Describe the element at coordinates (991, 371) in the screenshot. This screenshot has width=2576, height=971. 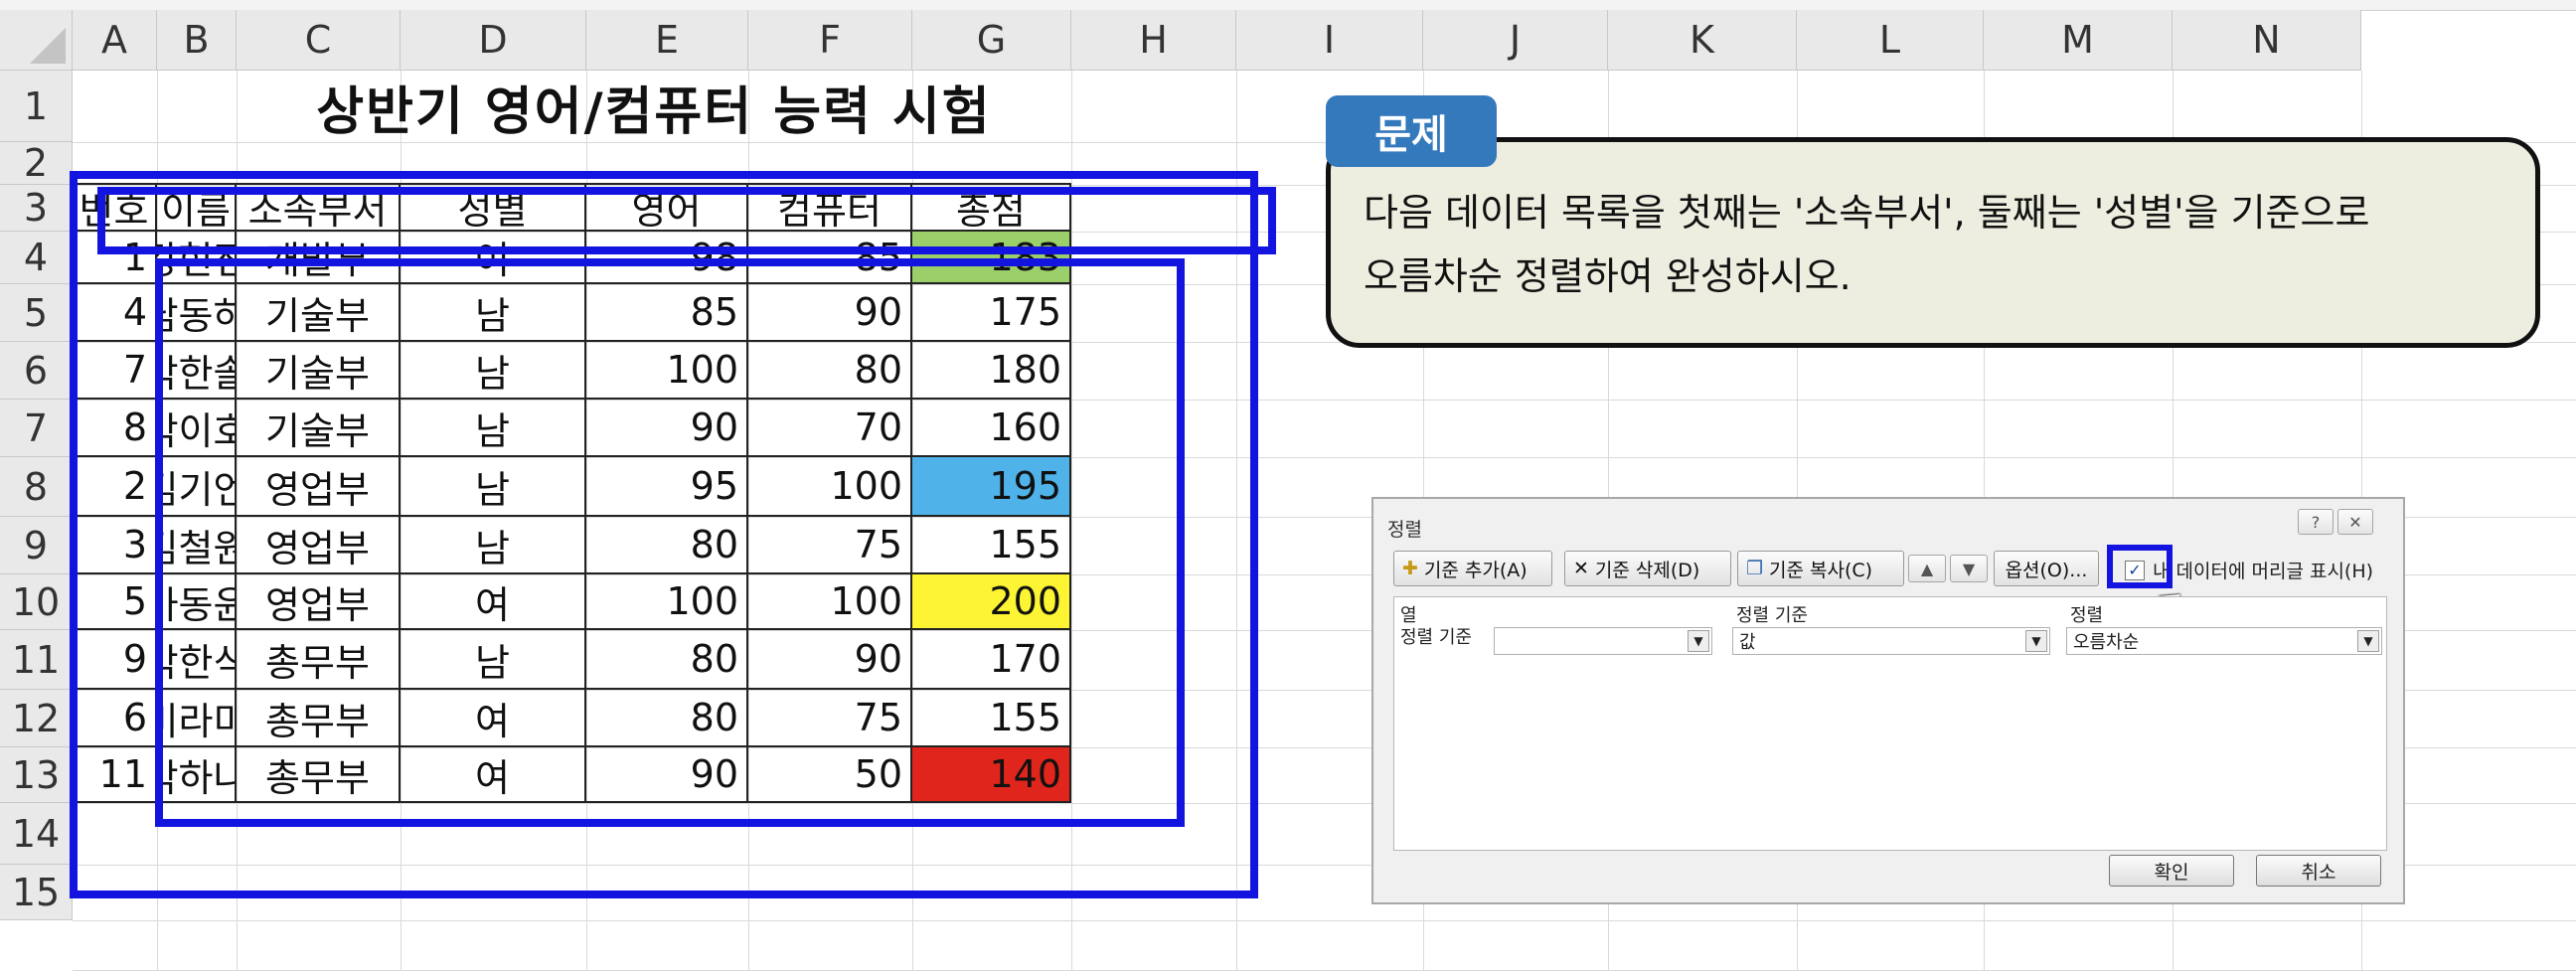
I see `table-cell: 180` at that location.